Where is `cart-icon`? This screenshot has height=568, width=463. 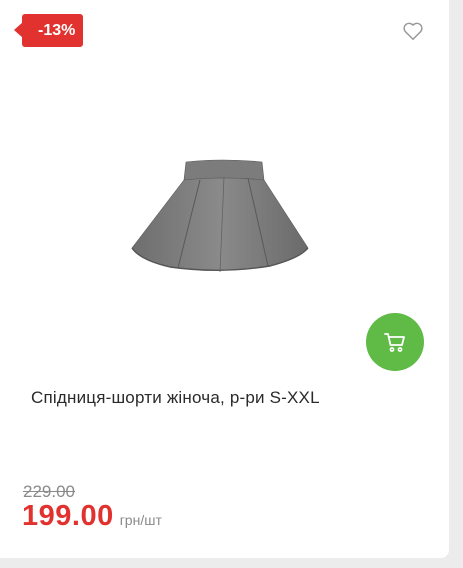 cart-icon is located at coordinates (394, 342).